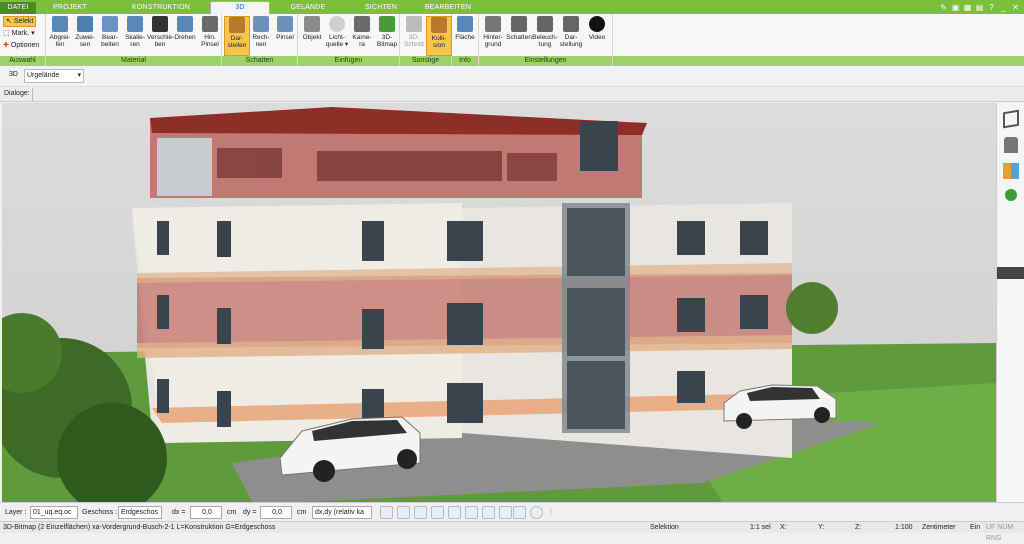  I want to click on line-icon, so click(454, 512).